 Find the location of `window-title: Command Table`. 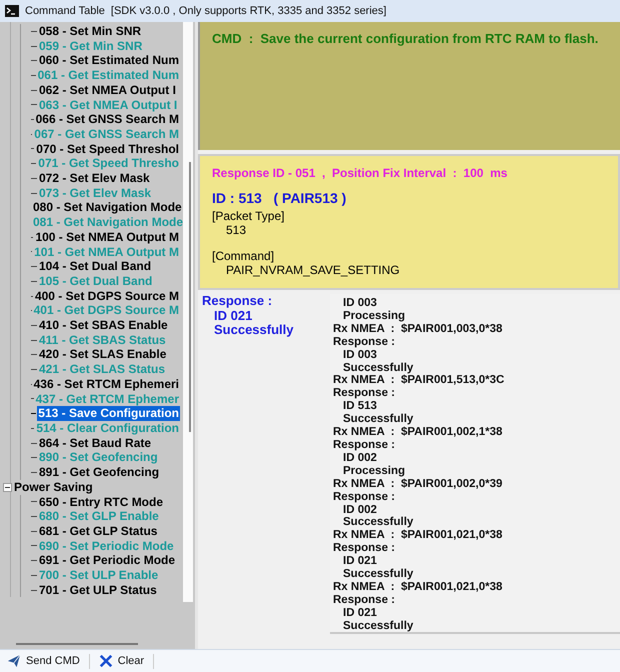

window-title: Command Table is located at coordinates (65, 11).